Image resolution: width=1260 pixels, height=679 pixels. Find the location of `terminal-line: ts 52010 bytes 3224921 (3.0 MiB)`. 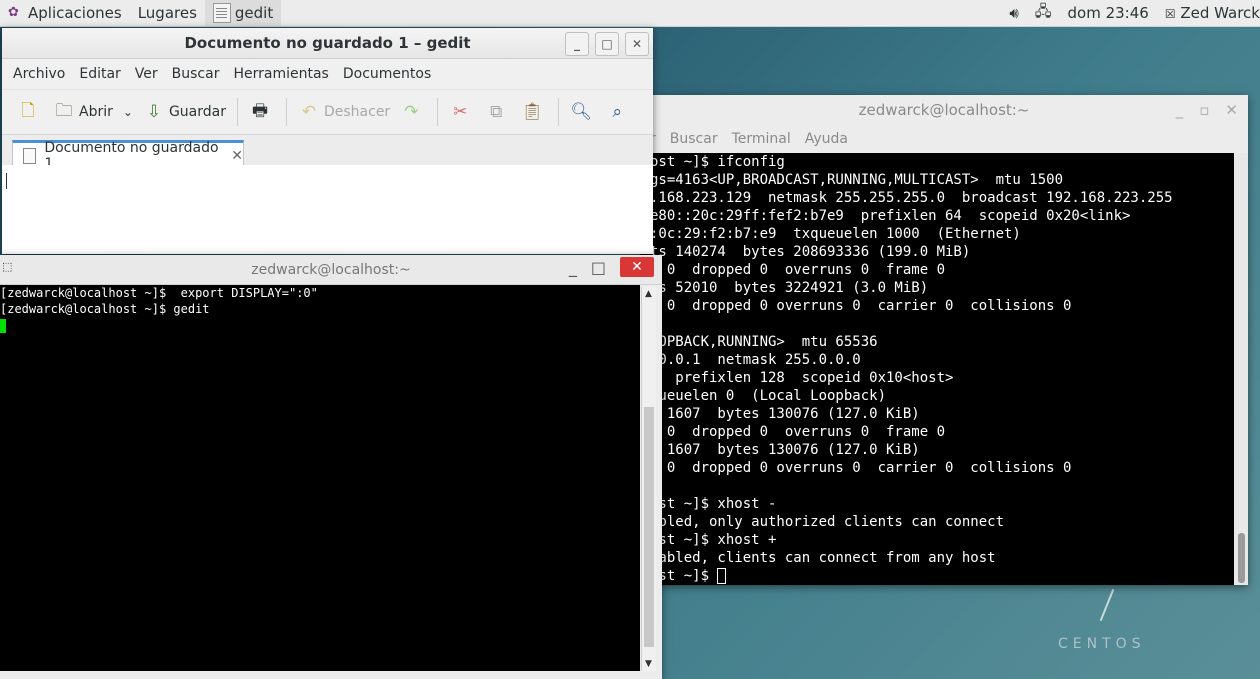

terminal-line: ts 52010 bytes 3224921 (3.0 MiB) is located at coordinates (789, 288).